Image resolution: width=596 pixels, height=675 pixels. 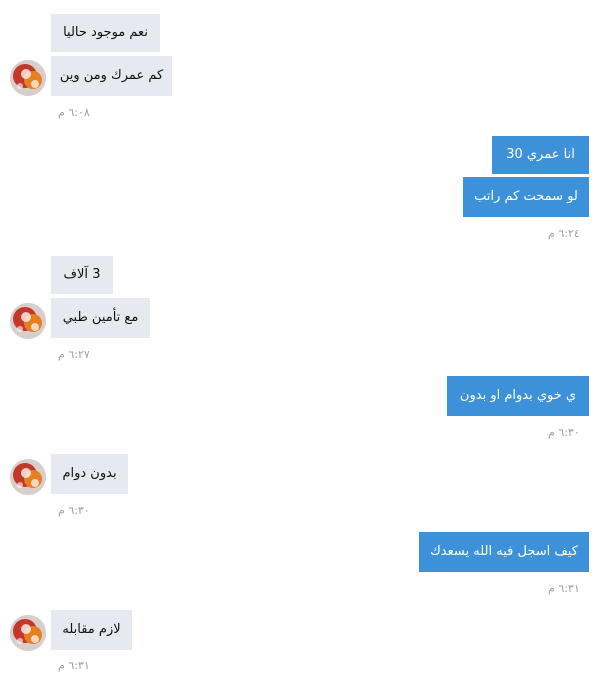 What do you see at coordinates (74, 112) in the screenshot?
I see `message-timestamp: ٦:٠٨ م` at bounding box center [74, 112].